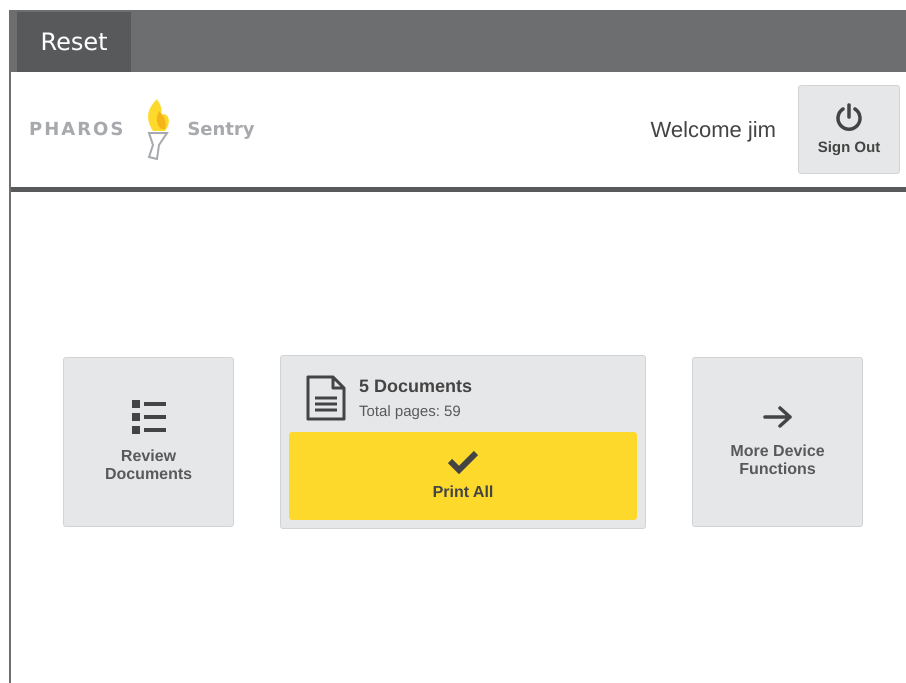 Image resolution: width=906 pixels, height=683 pixels. Describe the element at coordinates (77, 129) in the screenshot. I see `logo-brand: PHAROS` at that location.